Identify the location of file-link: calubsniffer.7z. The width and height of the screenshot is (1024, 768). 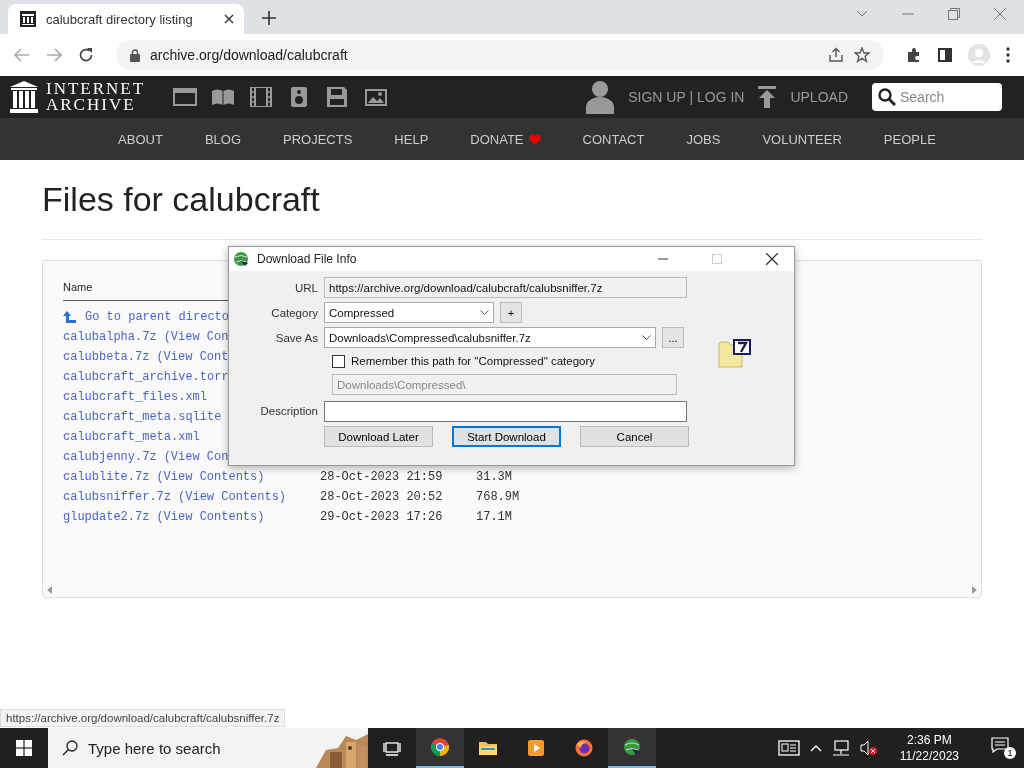
(117, 497).